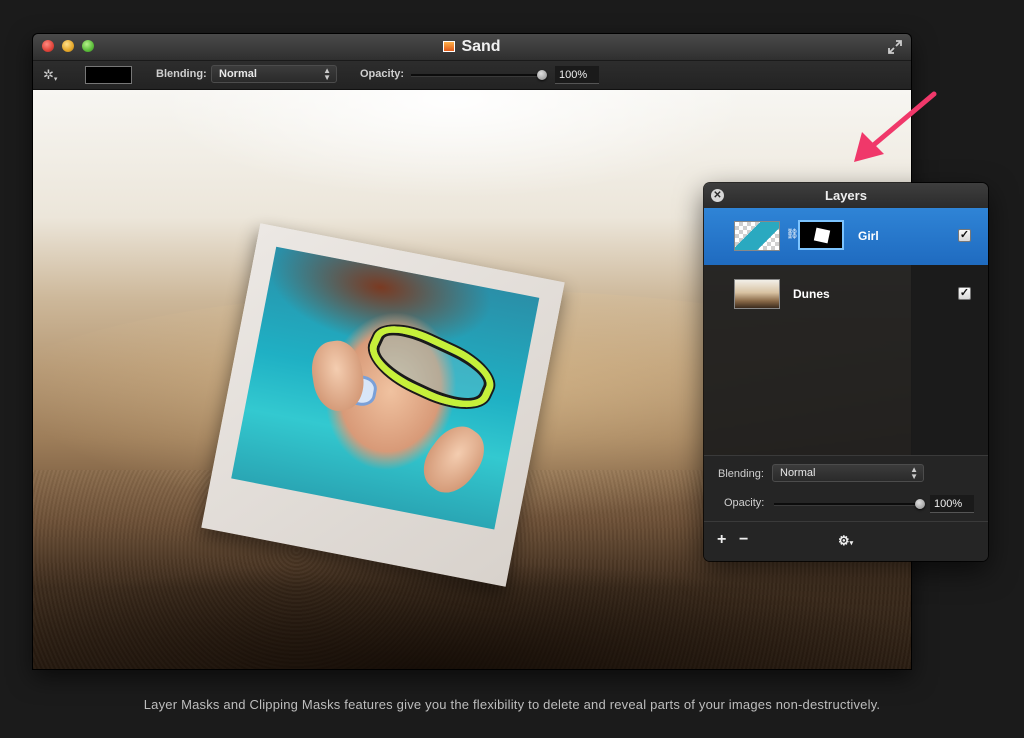 The height and width of the screenshot is (738, 1024). What do you see at coordinates (50, 75) in the screenshot?
I see `gear-icon: ✲▾` at bounding box center [50, 75].